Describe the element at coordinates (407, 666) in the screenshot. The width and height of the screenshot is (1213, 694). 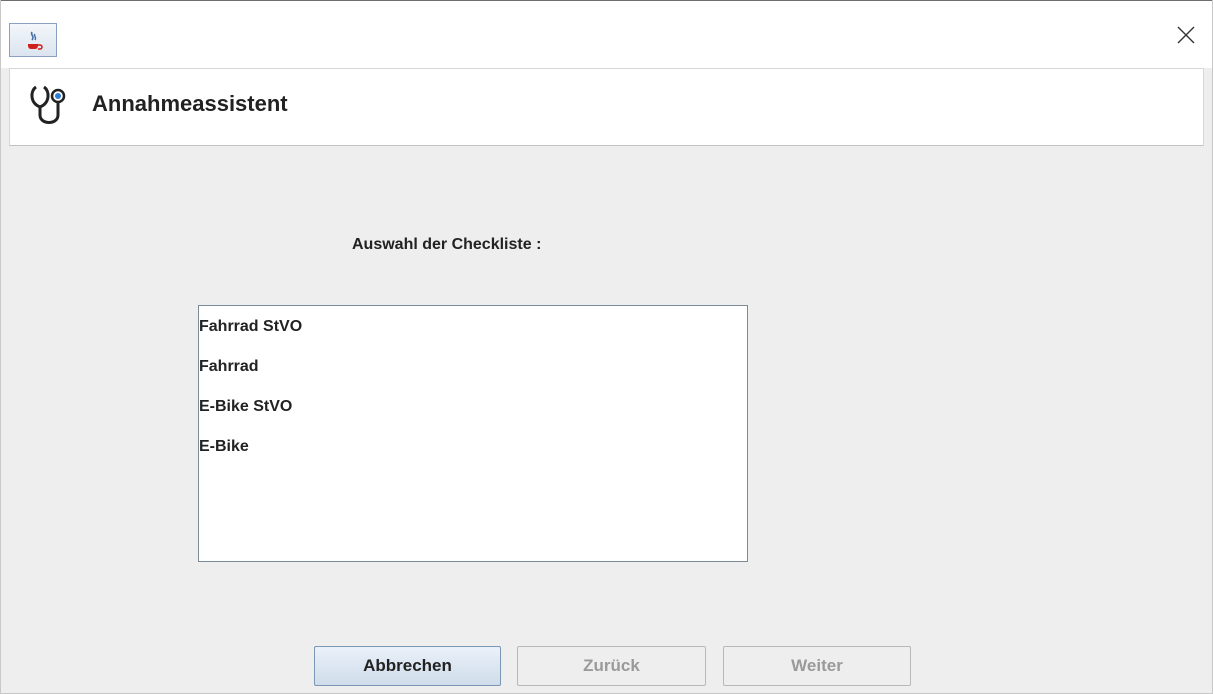
I see `cancel-button: Abbrechen` at that location.